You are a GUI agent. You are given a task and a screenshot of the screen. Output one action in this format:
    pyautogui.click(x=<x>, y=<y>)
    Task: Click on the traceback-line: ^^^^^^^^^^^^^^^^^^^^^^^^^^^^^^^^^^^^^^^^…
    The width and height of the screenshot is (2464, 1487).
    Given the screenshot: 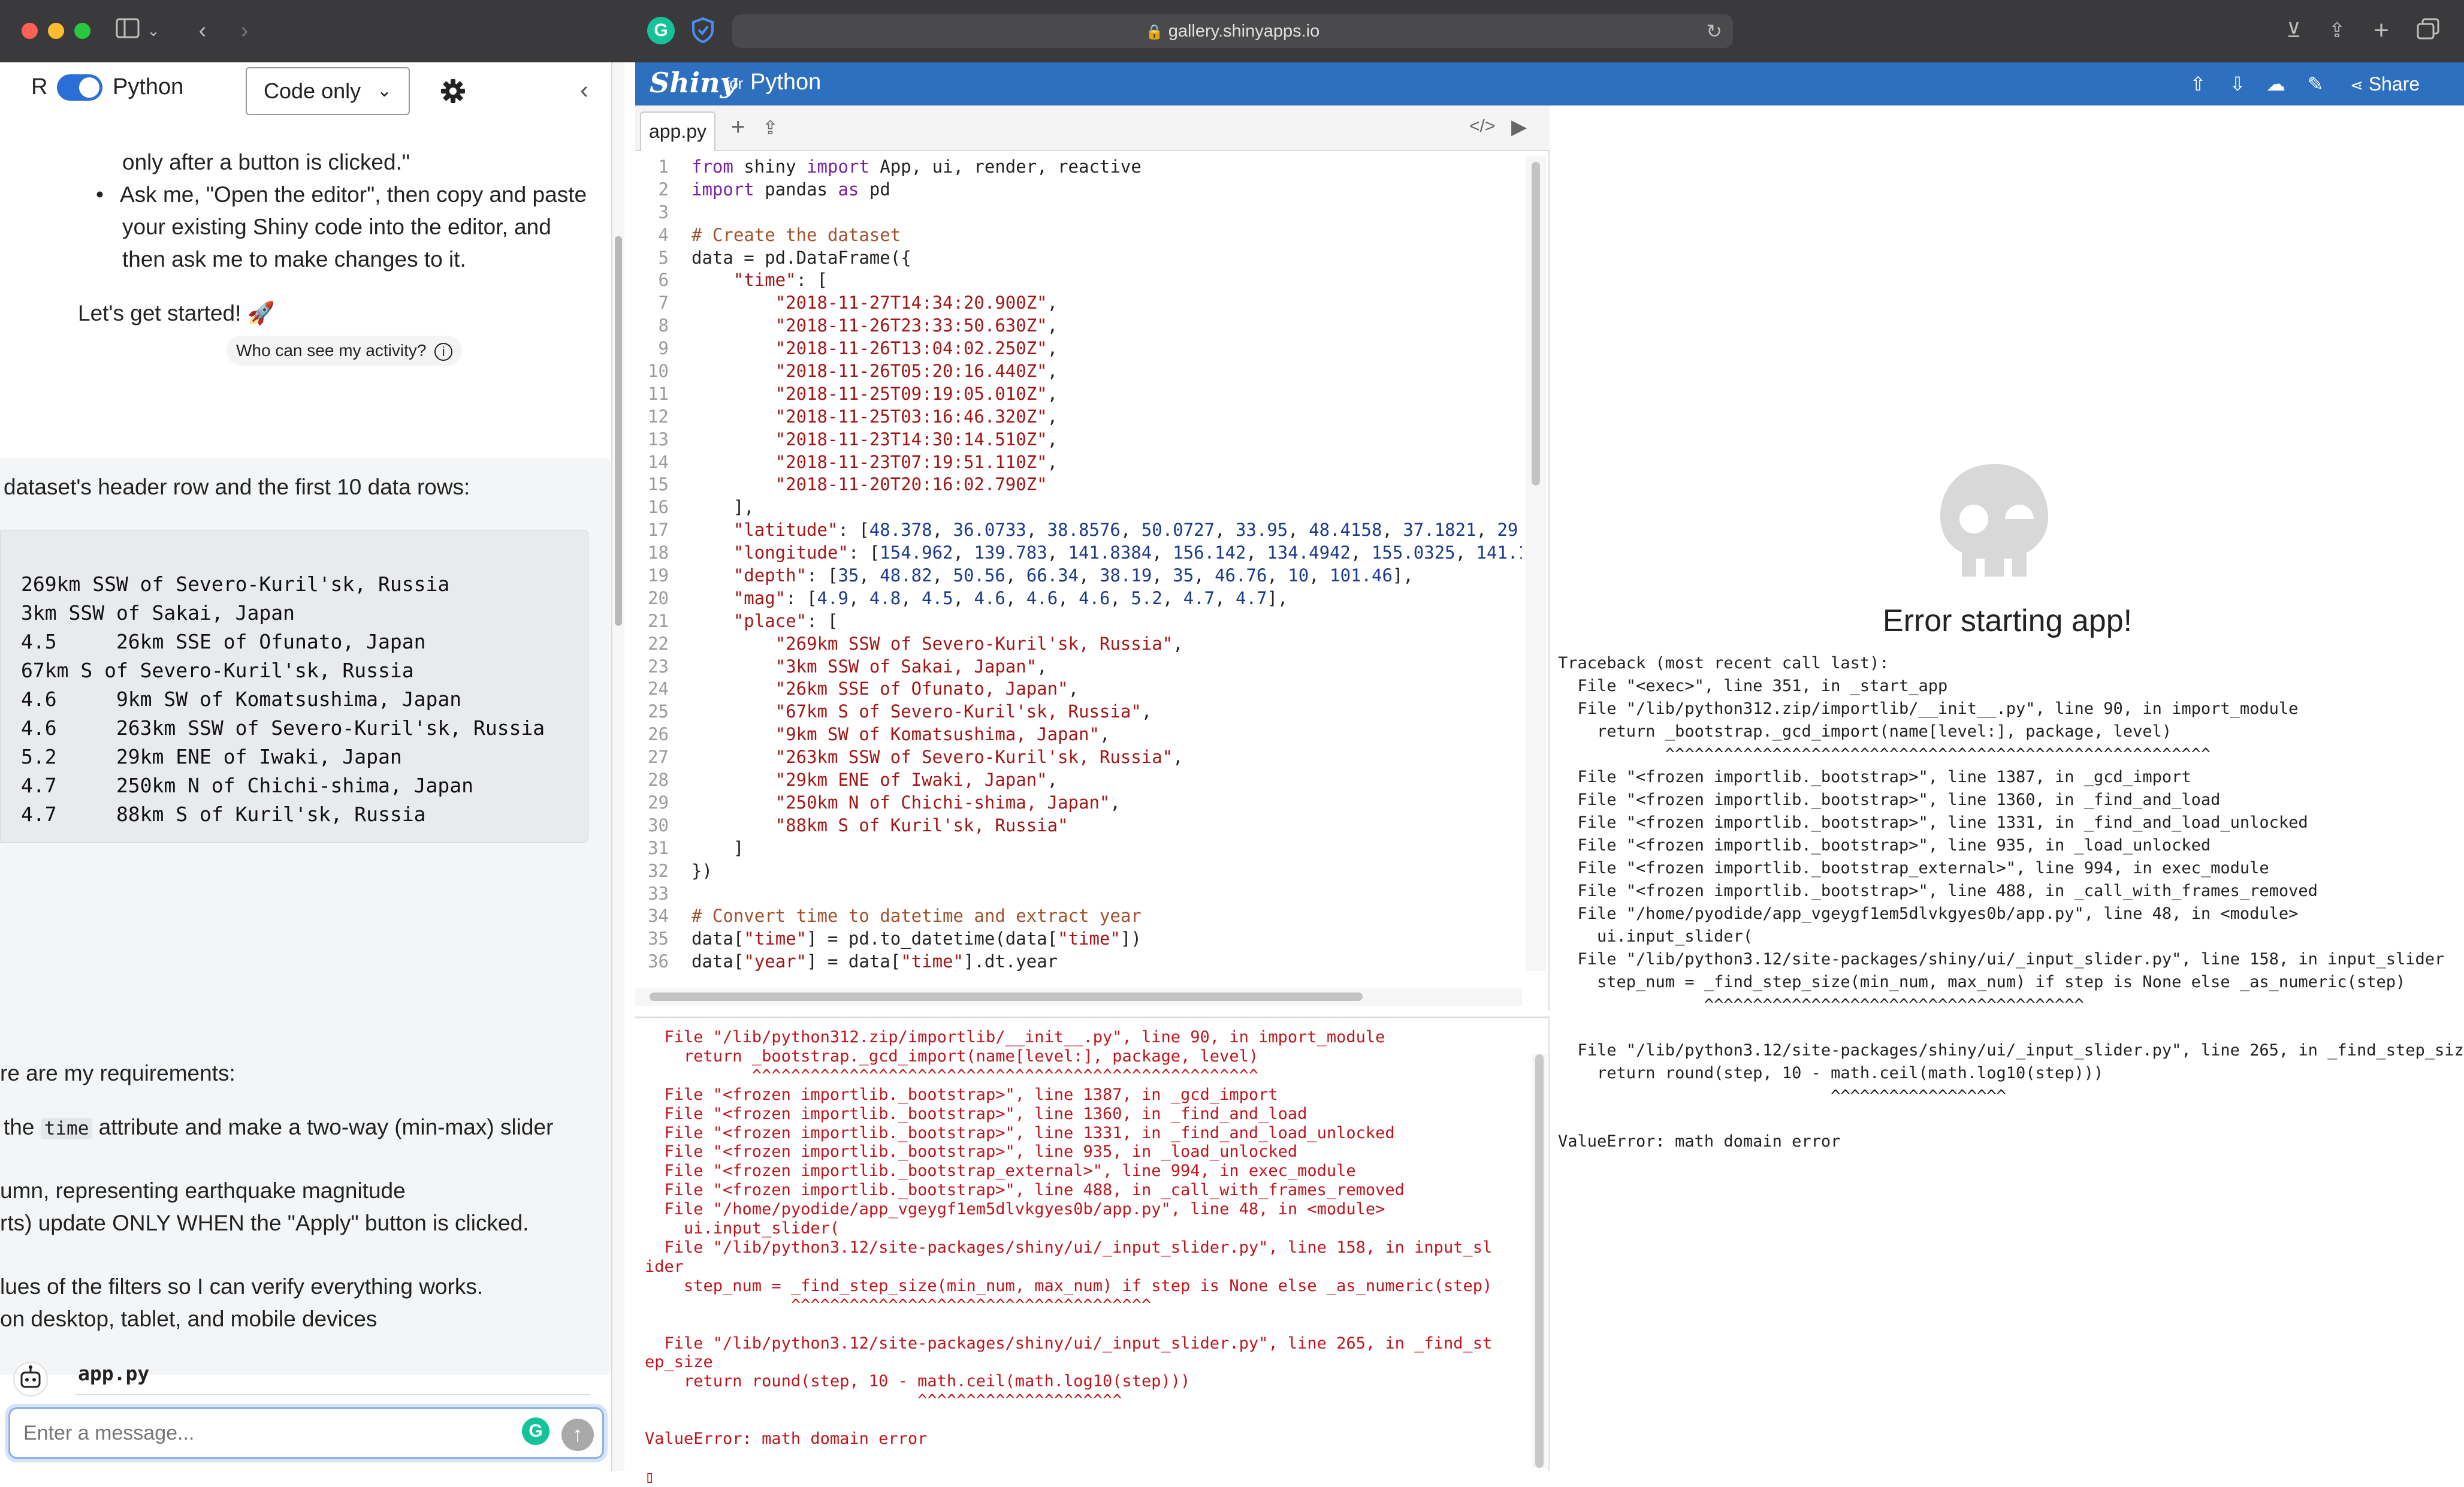 What is the action you would take?
    pyautogui.click(x=1884, y=754)
    